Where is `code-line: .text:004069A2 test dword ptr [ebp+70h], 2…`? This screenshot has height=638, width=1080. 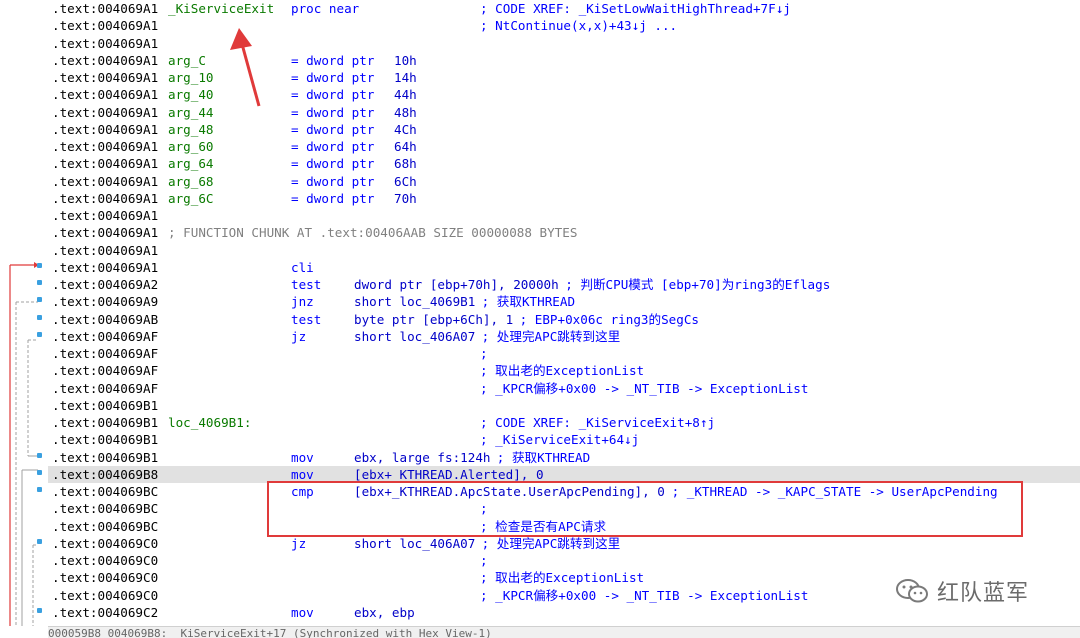
code-line: .text:004069A2 test dword ptr [ebp+70h], 2… is located at coordinates (564, 284).